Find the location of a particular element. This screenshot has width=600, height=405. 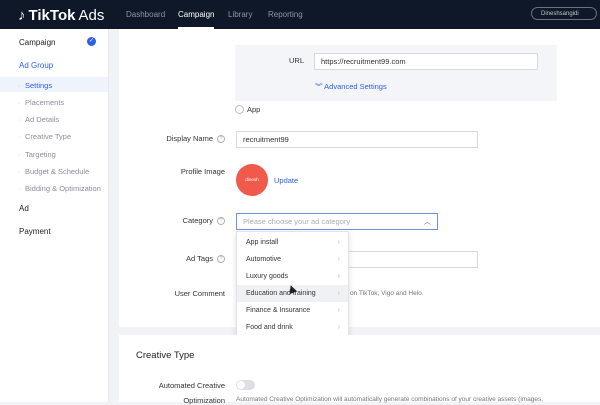

sidebar-item-ad: Ad is located at coordinates (24, 208).